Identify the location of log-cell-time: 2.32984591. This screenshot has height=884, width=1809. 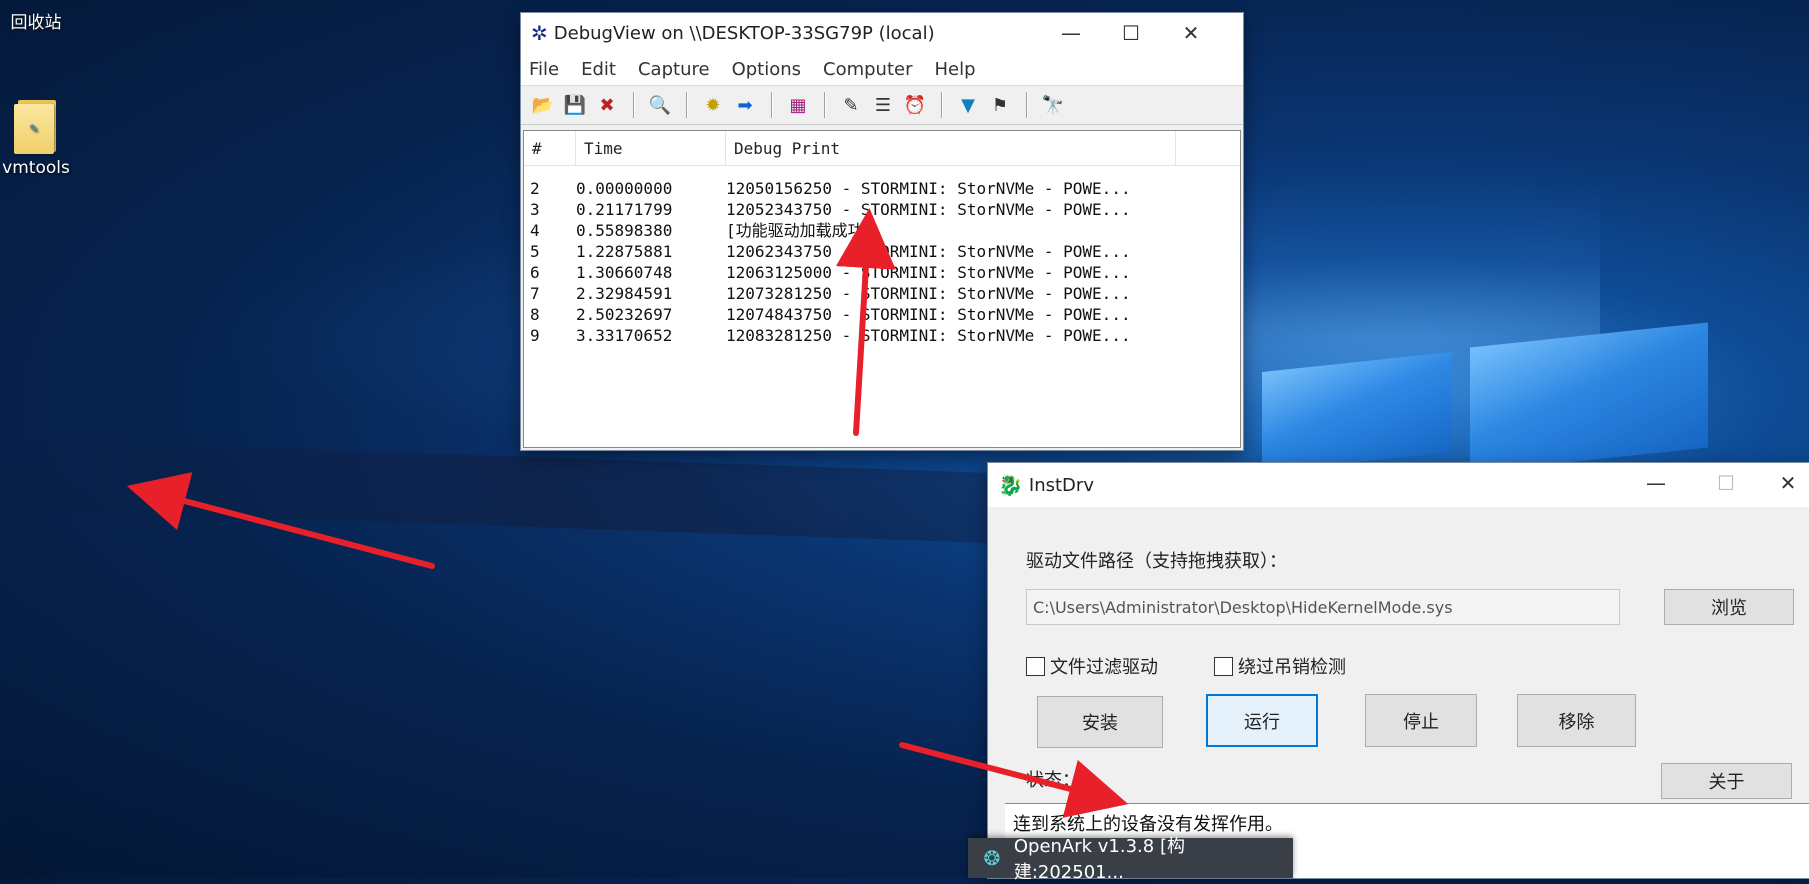
(624, 293).